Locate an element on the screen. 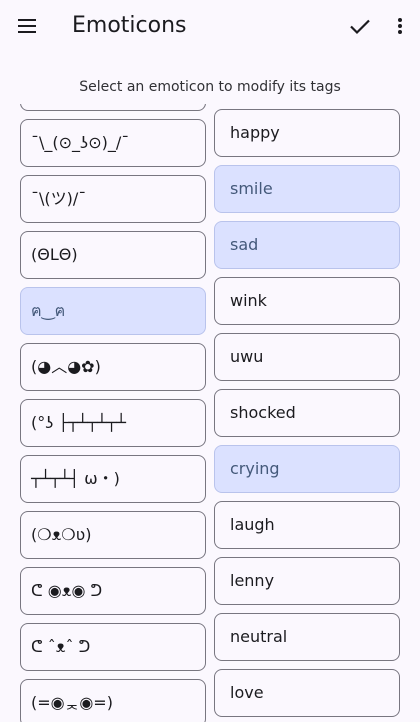 The width and height of the screenshot is (420, 722). tag-chip: neutral is located at coordinates (307, 637).